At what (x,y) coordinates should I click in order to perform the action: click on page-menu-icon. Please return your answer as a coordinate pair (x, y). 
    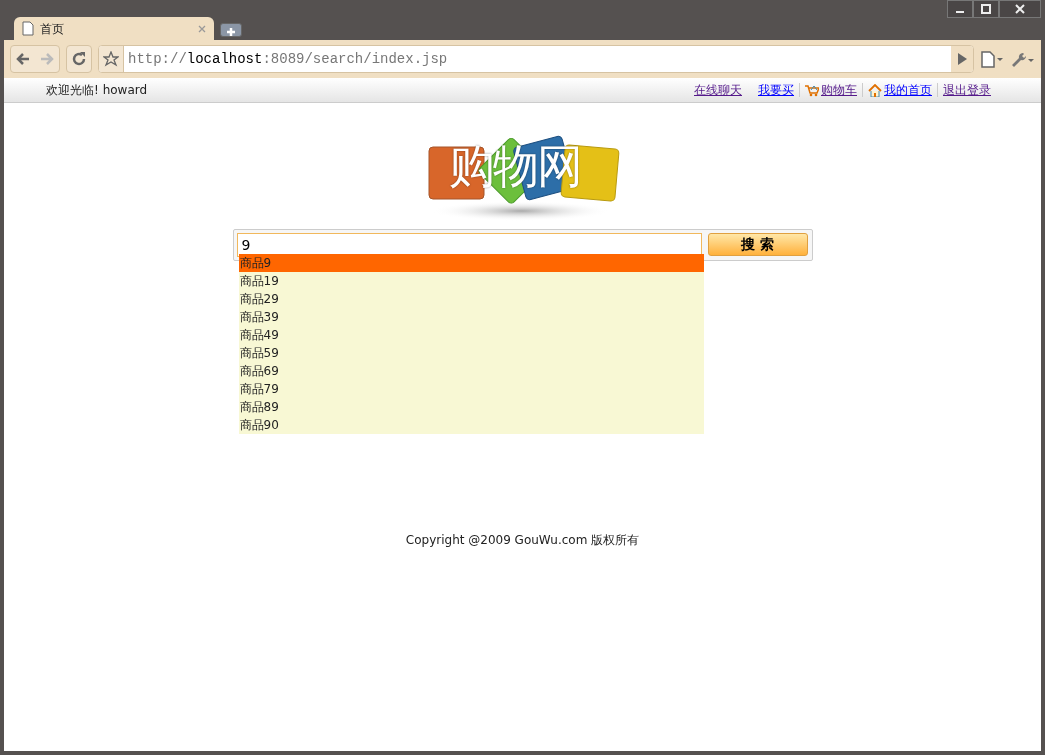
    Looking at the image, I should click on (992, 59).